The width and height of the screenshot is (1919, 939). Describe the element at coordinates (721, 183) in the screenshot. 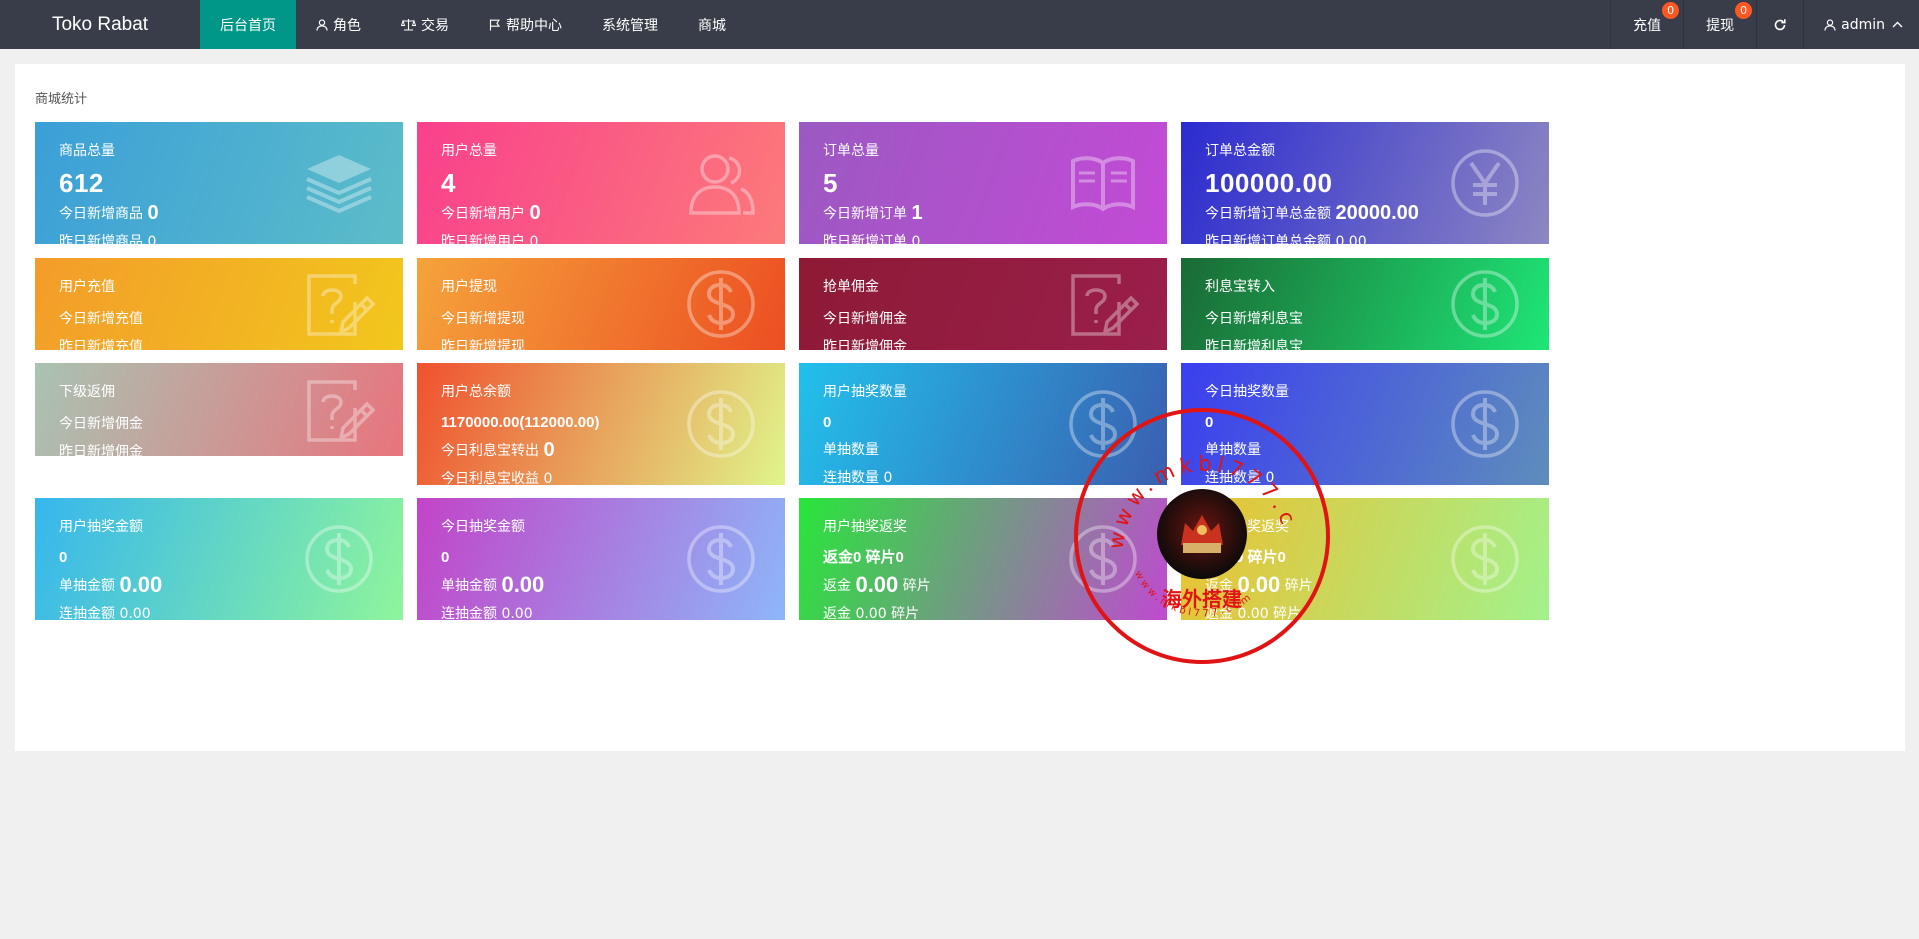

I see `users-icon` at that location.